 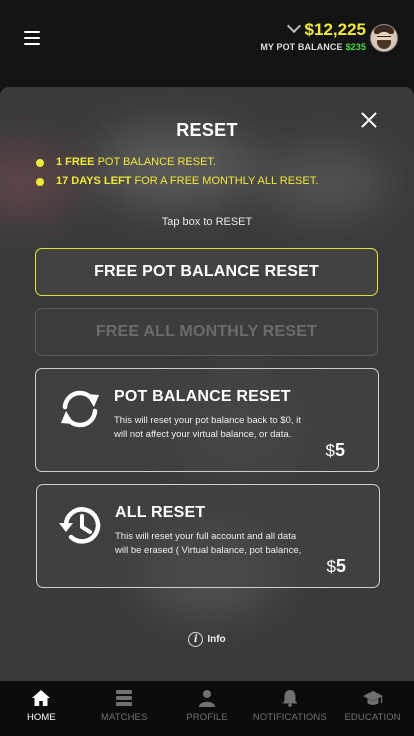 What do you see at coordinates (206, 698) in the screenshot?
I see `profile-icon` at bounding box center [206, 698].